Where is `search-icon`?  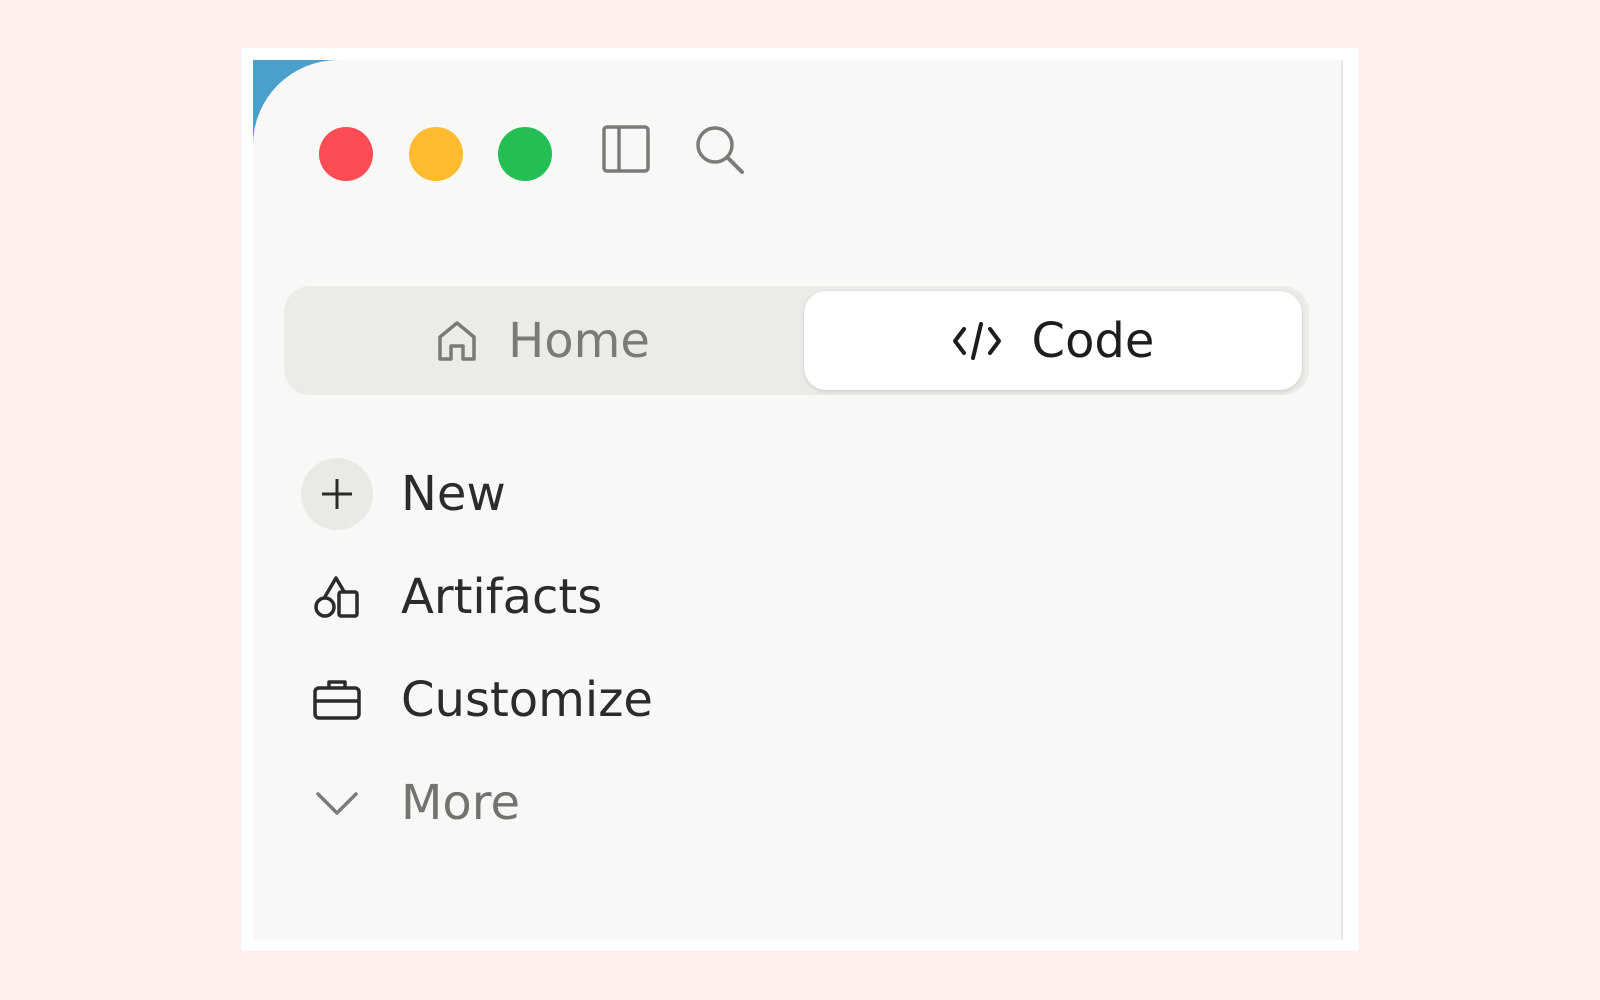 search-icon is located at coordinates (720, 150).